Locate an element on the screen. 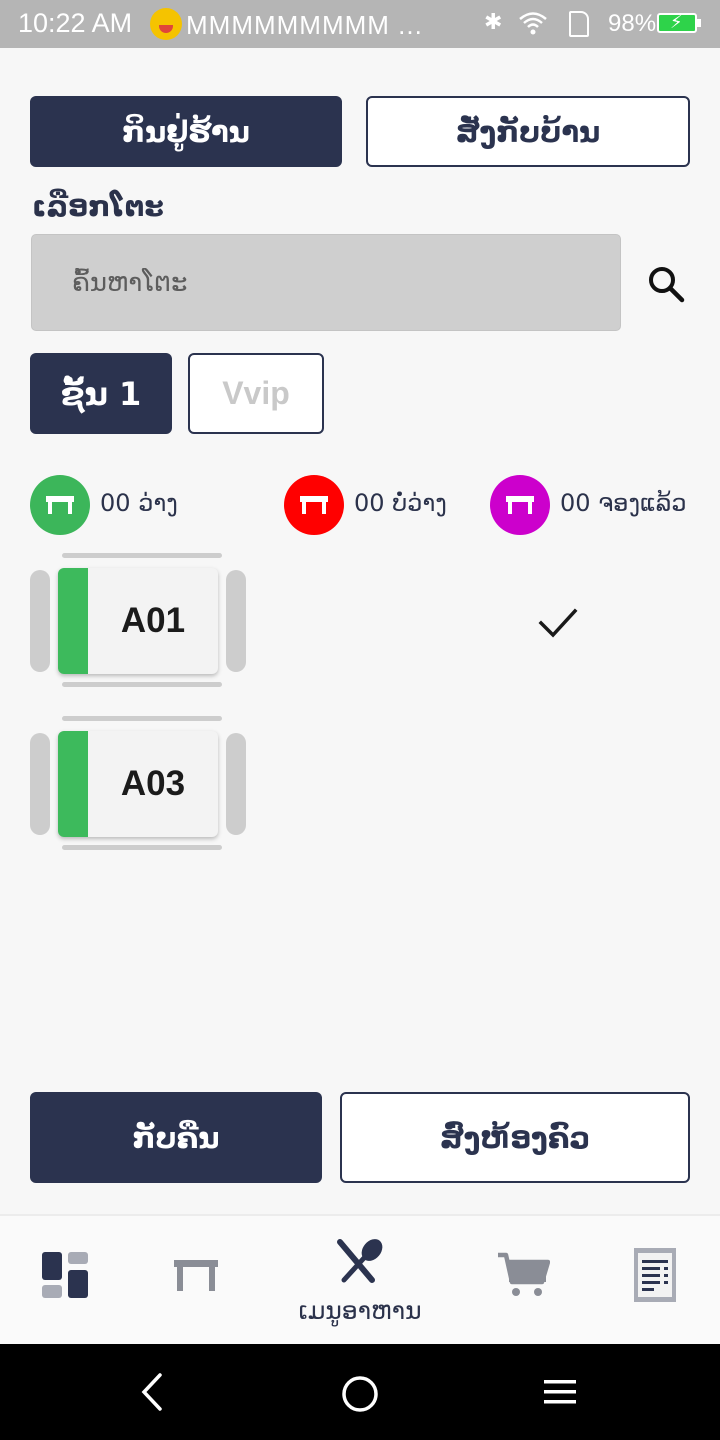 The height and width of the screenshot is (1440, 720). system-navigation-bar is located at coordinates (360, 1392).